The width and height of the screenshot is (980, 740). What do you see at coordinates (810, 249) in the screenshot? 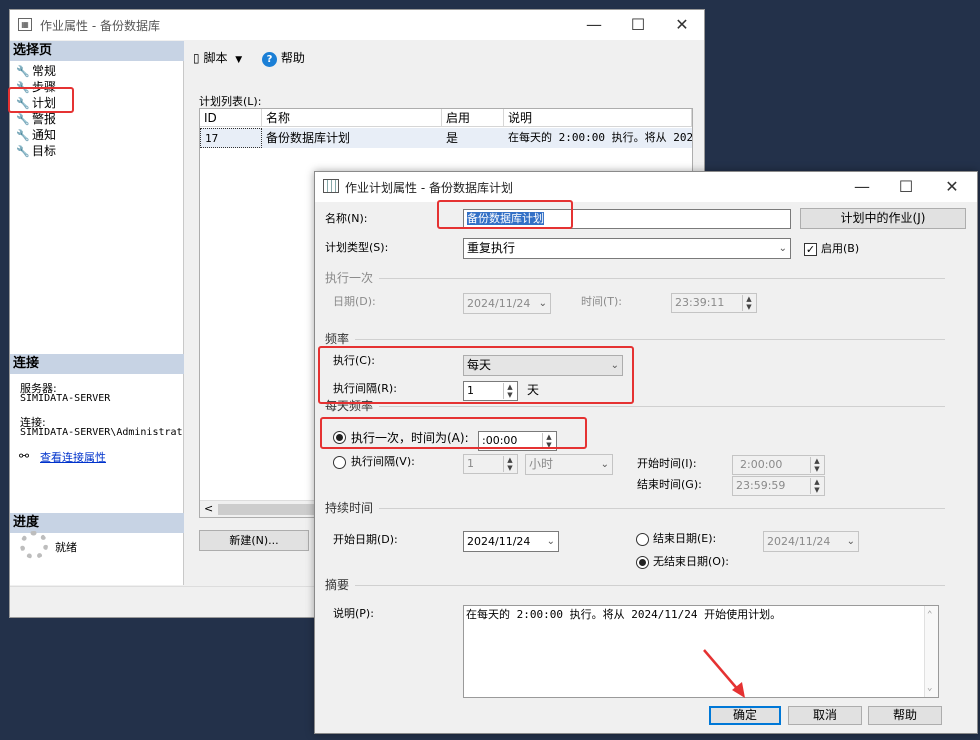
I see `enabled-checkbox: ✓` at bounding box center [810, 249].